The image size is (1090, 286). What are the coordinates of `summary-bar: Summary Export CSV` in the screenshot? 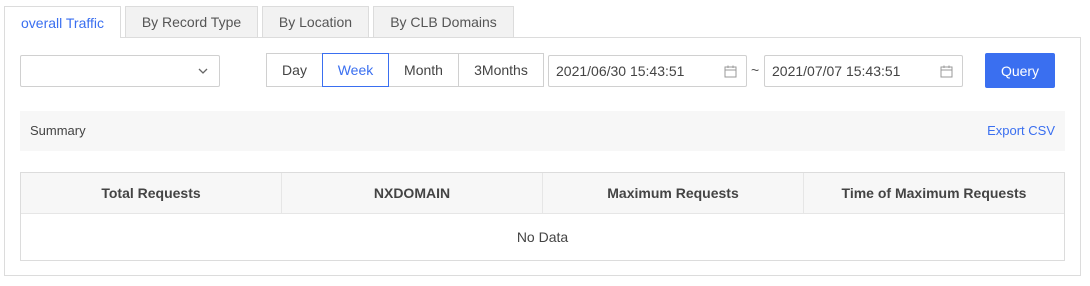 It's located at (542, 131).